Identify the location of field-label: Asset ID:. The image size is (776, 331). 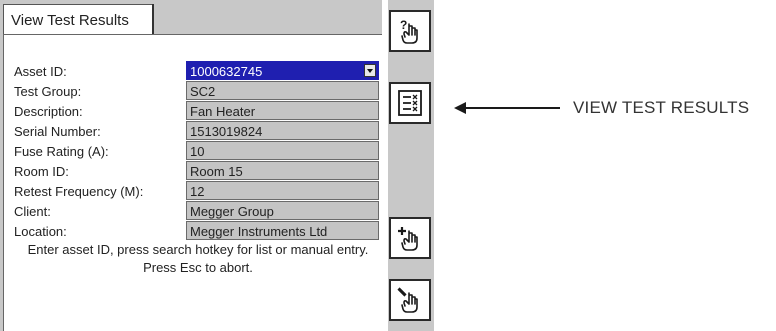
(40, 71).